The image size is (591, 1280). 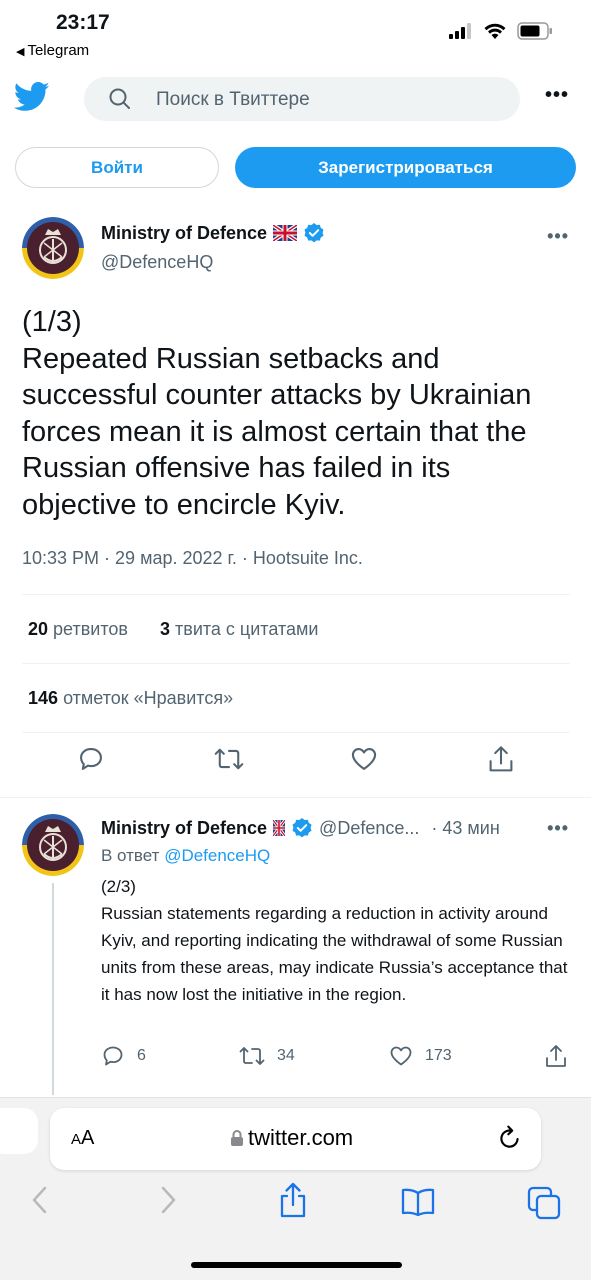 What do you see at coordinates (438, 1055) in the screenshot?
I see `like-count: 173` at bounding box center [438, 1055].